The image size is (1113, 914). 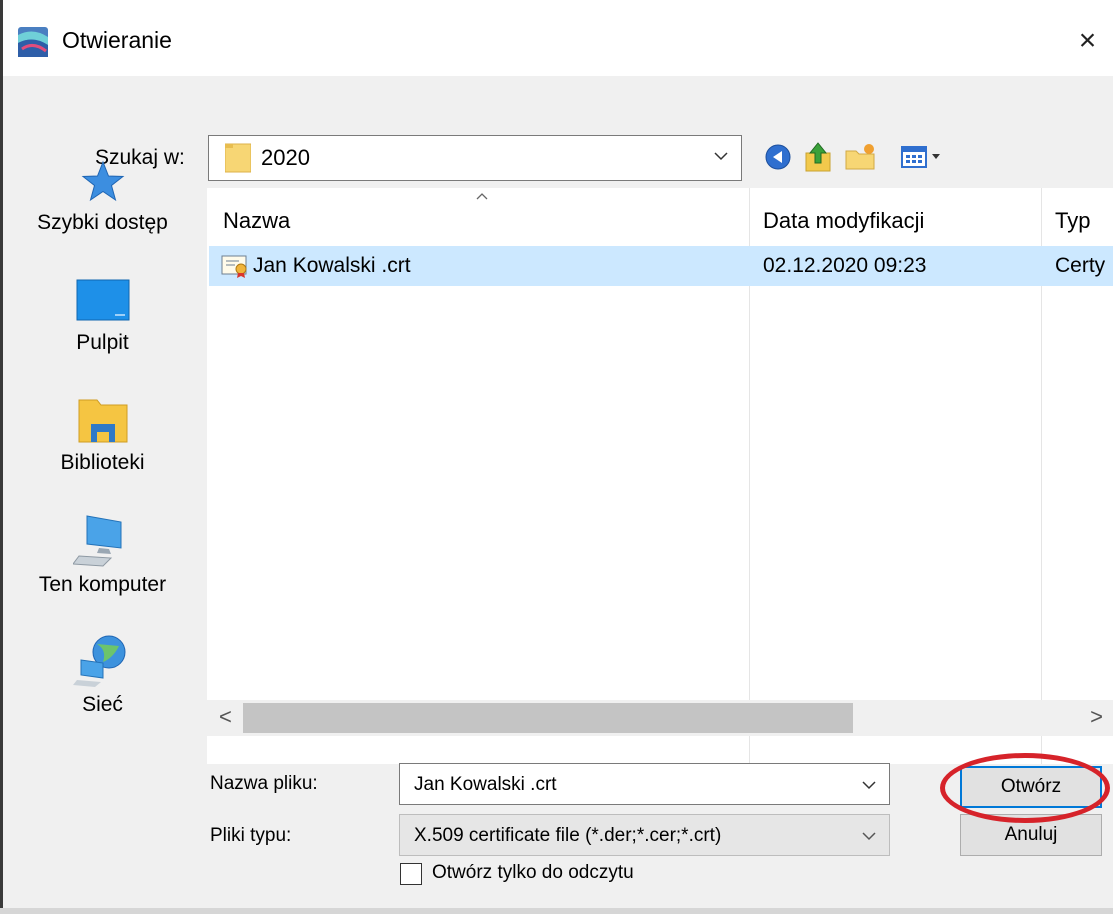 What do you see at coordinates (818, 157) in the screenshot?
I see `up-folder-icon` at bounding box center [818, 157].